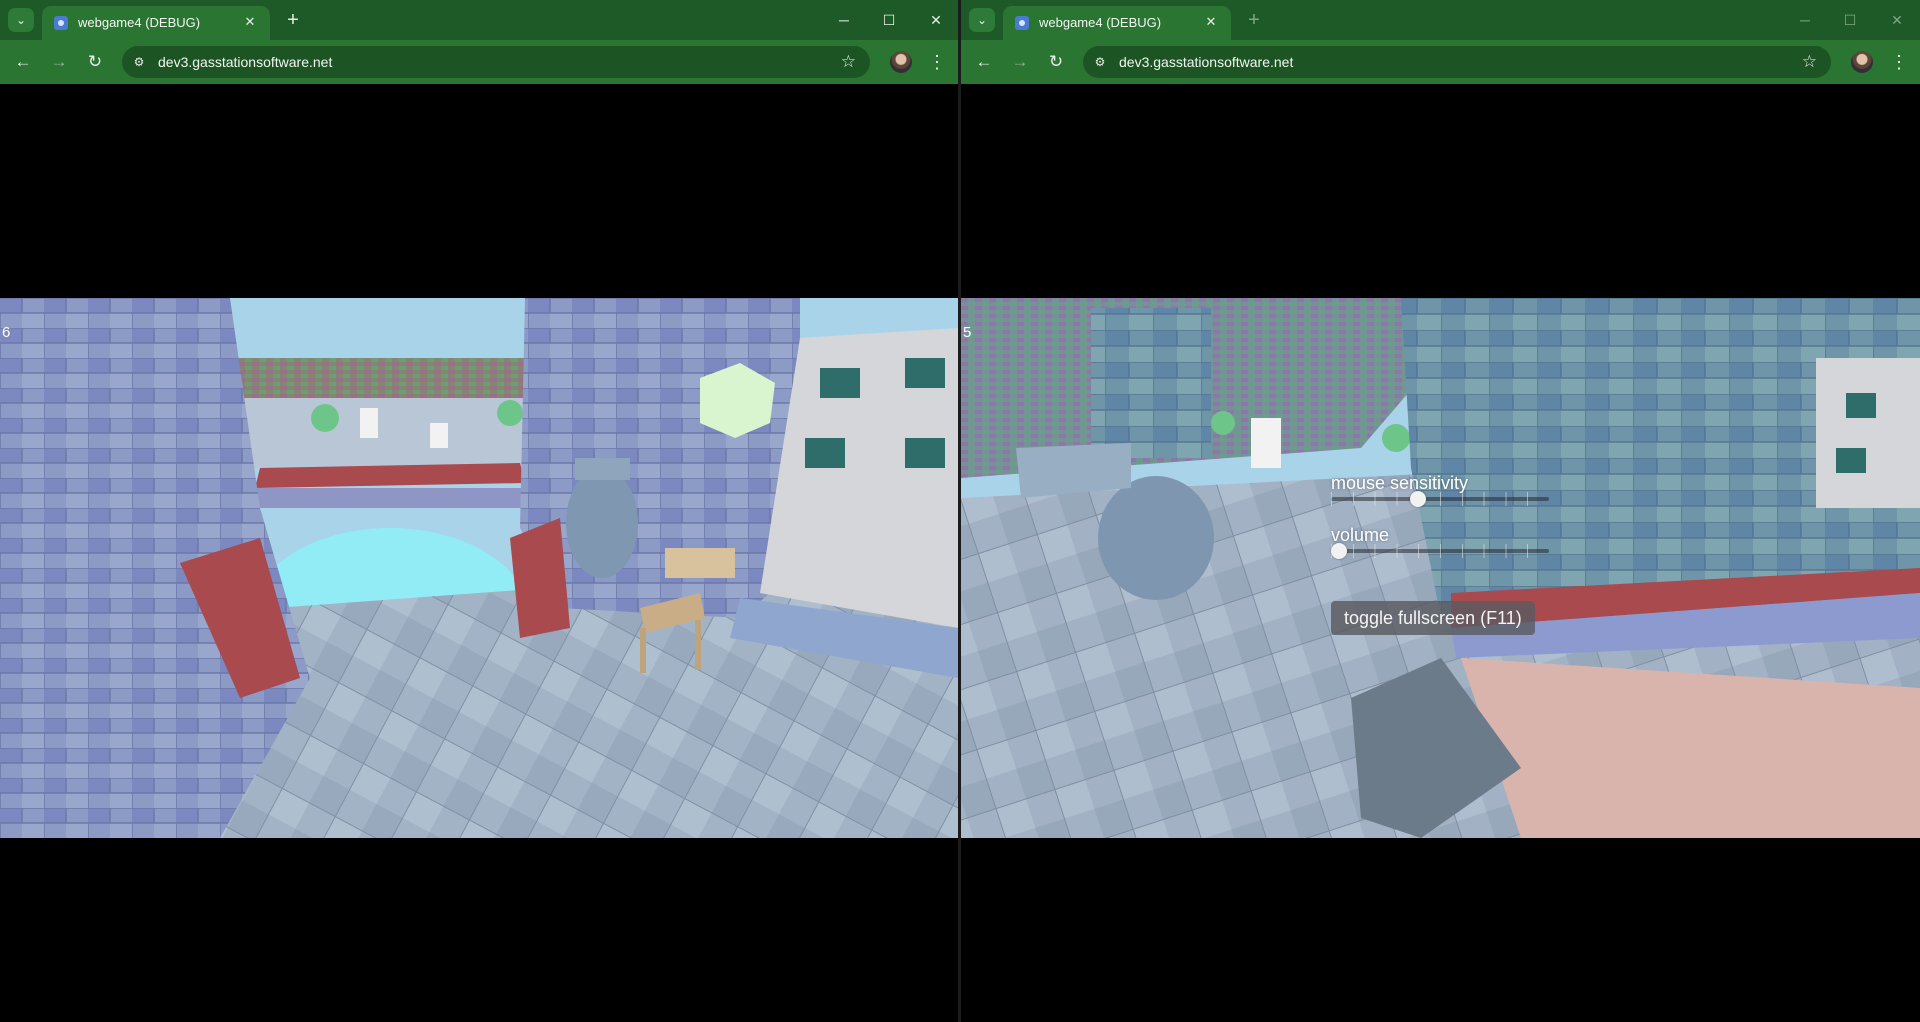 This screenshot has width=1920, height=1022. What do you see at coordinates (1400, 483) in the screenshot?
I see `mouse-sensitivity-label: mouse sensitivity` at bounding box center [1400, 483].